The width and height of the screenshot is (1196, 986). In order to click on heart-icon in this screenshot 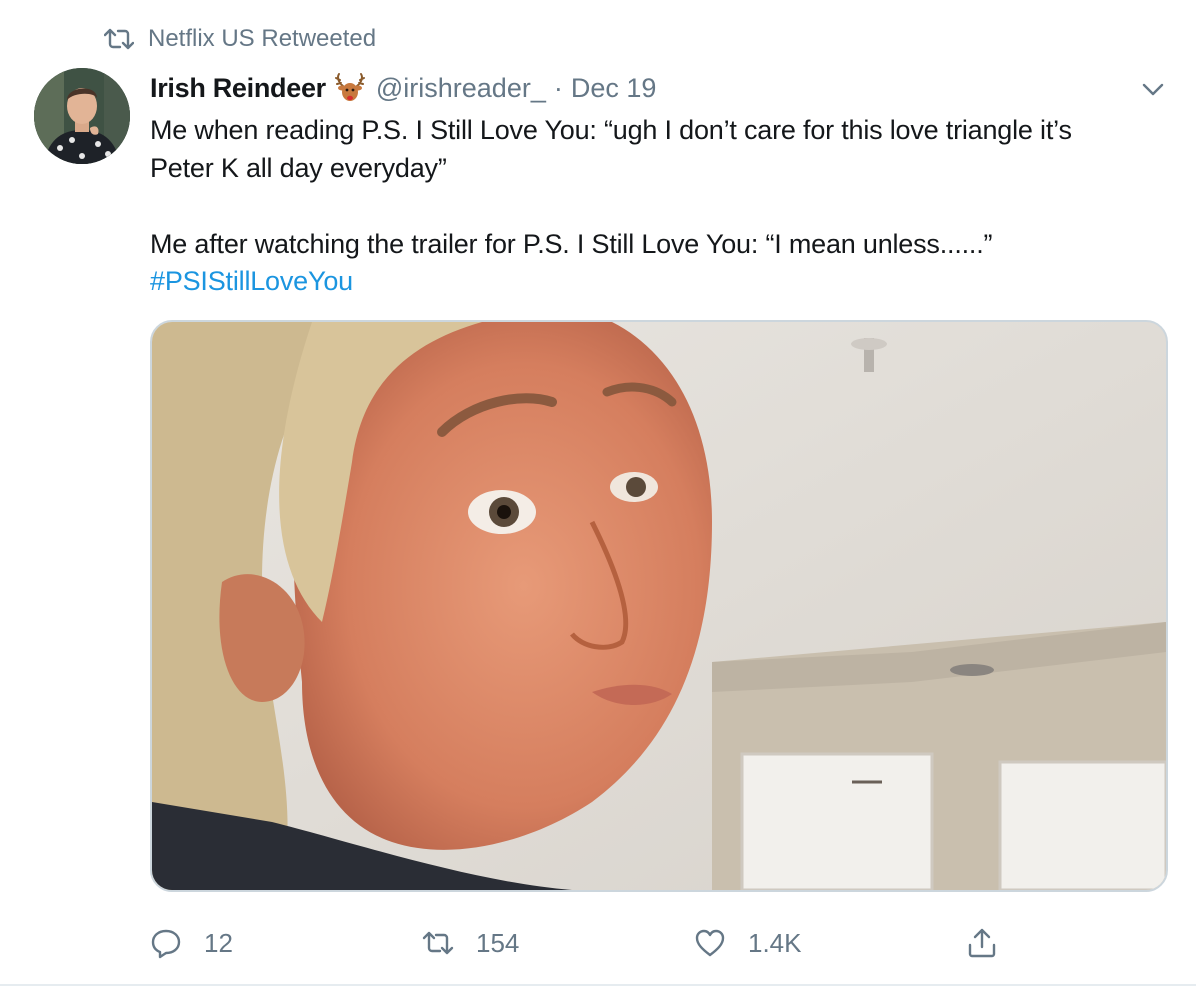, I will do `click(710, 943)`.